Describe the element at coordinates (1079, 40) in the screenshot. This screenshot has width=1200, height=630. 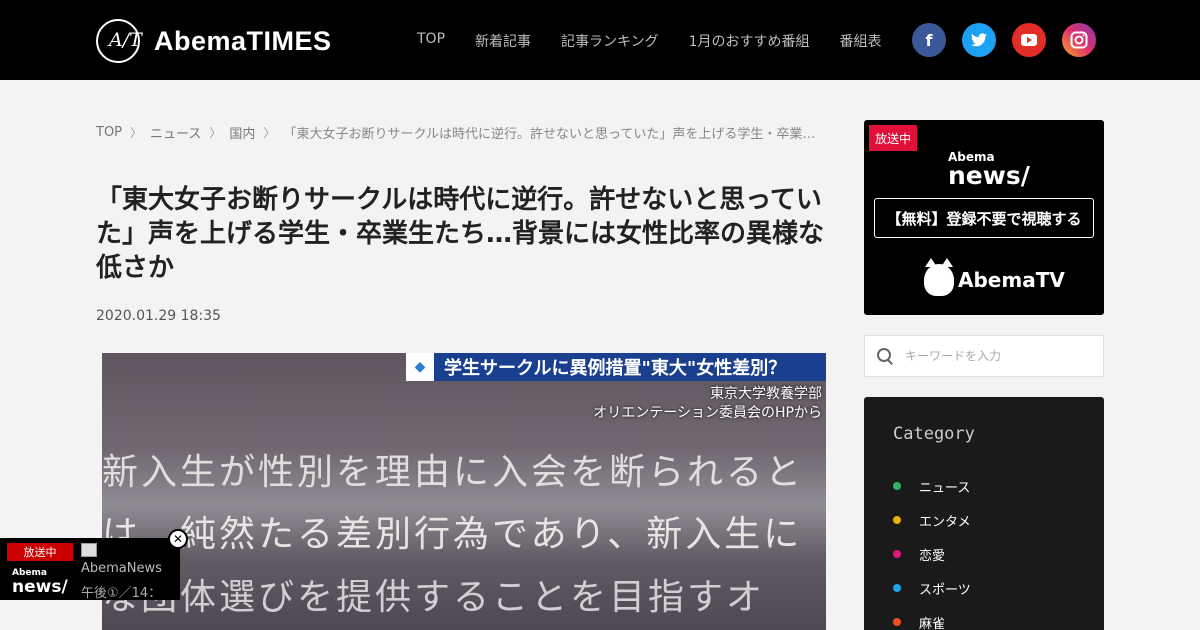
I see `instagram-icon` at that location.